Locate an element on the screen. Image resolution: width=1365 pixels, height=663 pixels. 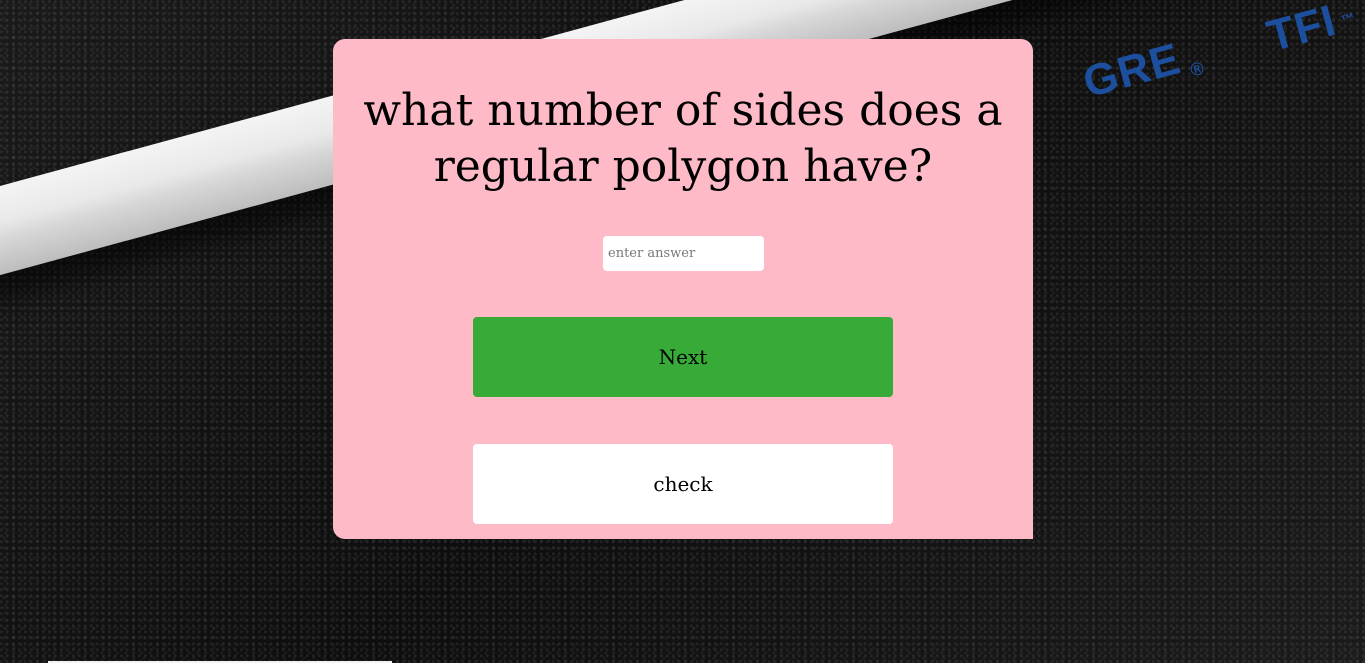
stick-brand-text: GRE is located at coordinates (1132, 71).